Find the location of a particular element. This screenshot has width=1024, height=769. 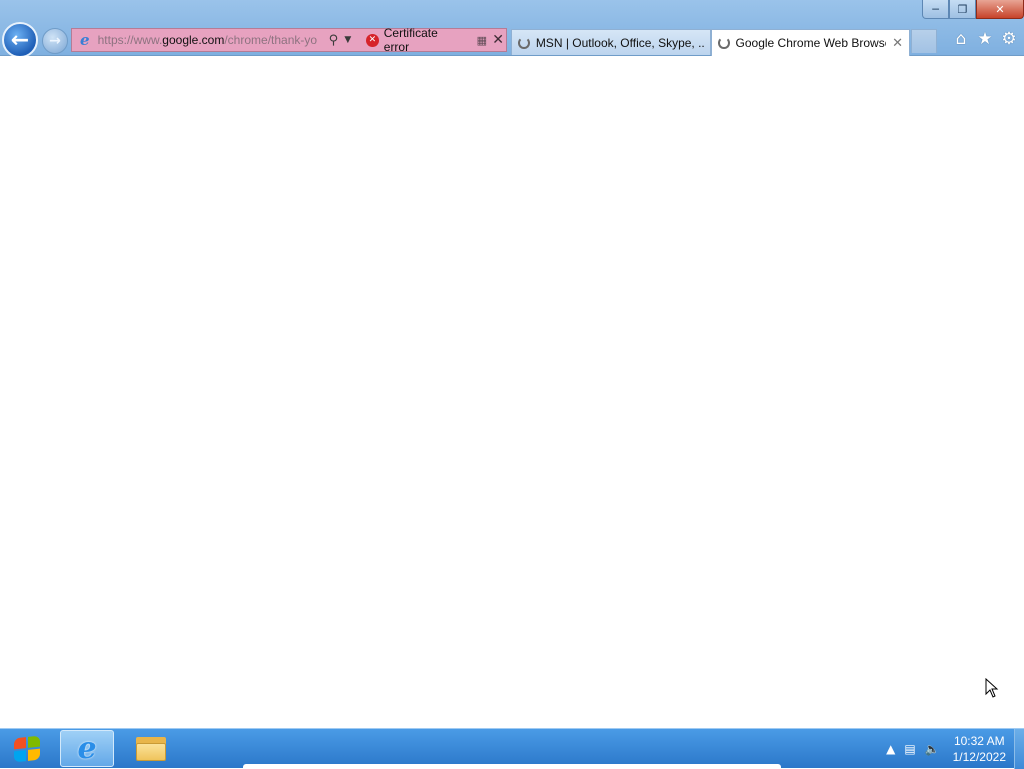

star-icon: ★ is located at coordinates (985, 39).